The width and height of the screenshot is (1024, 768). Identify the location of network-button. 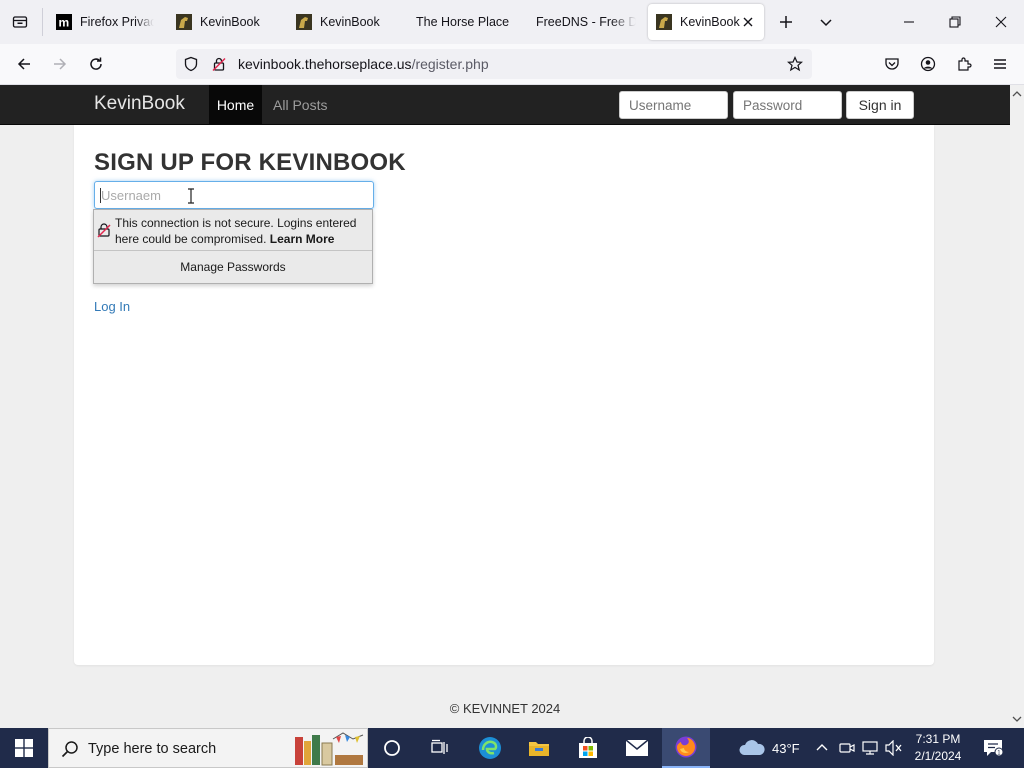
(870, 748).